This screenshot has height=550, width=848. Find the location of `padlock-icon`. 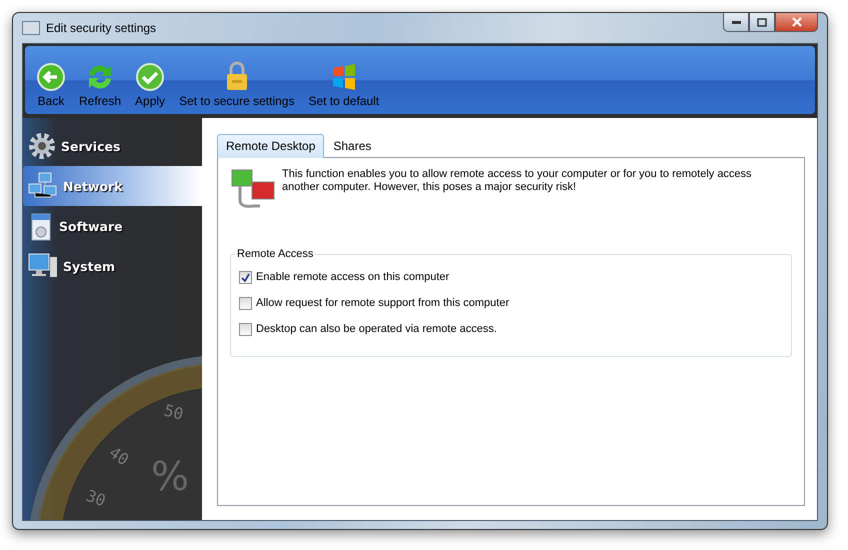

padlock-icon is located at coordinates (236, 76).